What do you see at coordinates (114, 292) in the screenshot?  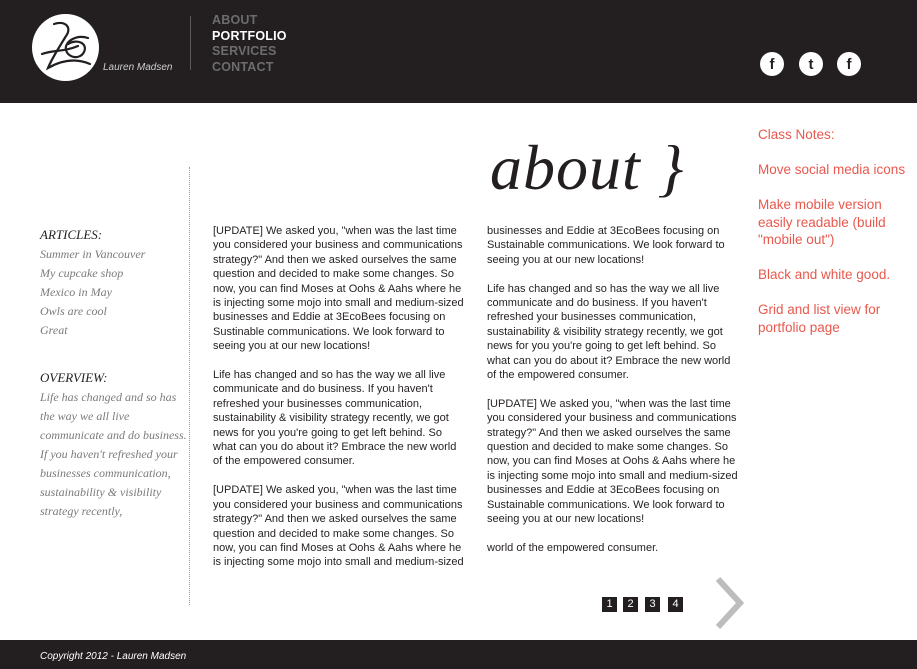 I see `article-link: Mexico in May` at bounding box center [114, 292].